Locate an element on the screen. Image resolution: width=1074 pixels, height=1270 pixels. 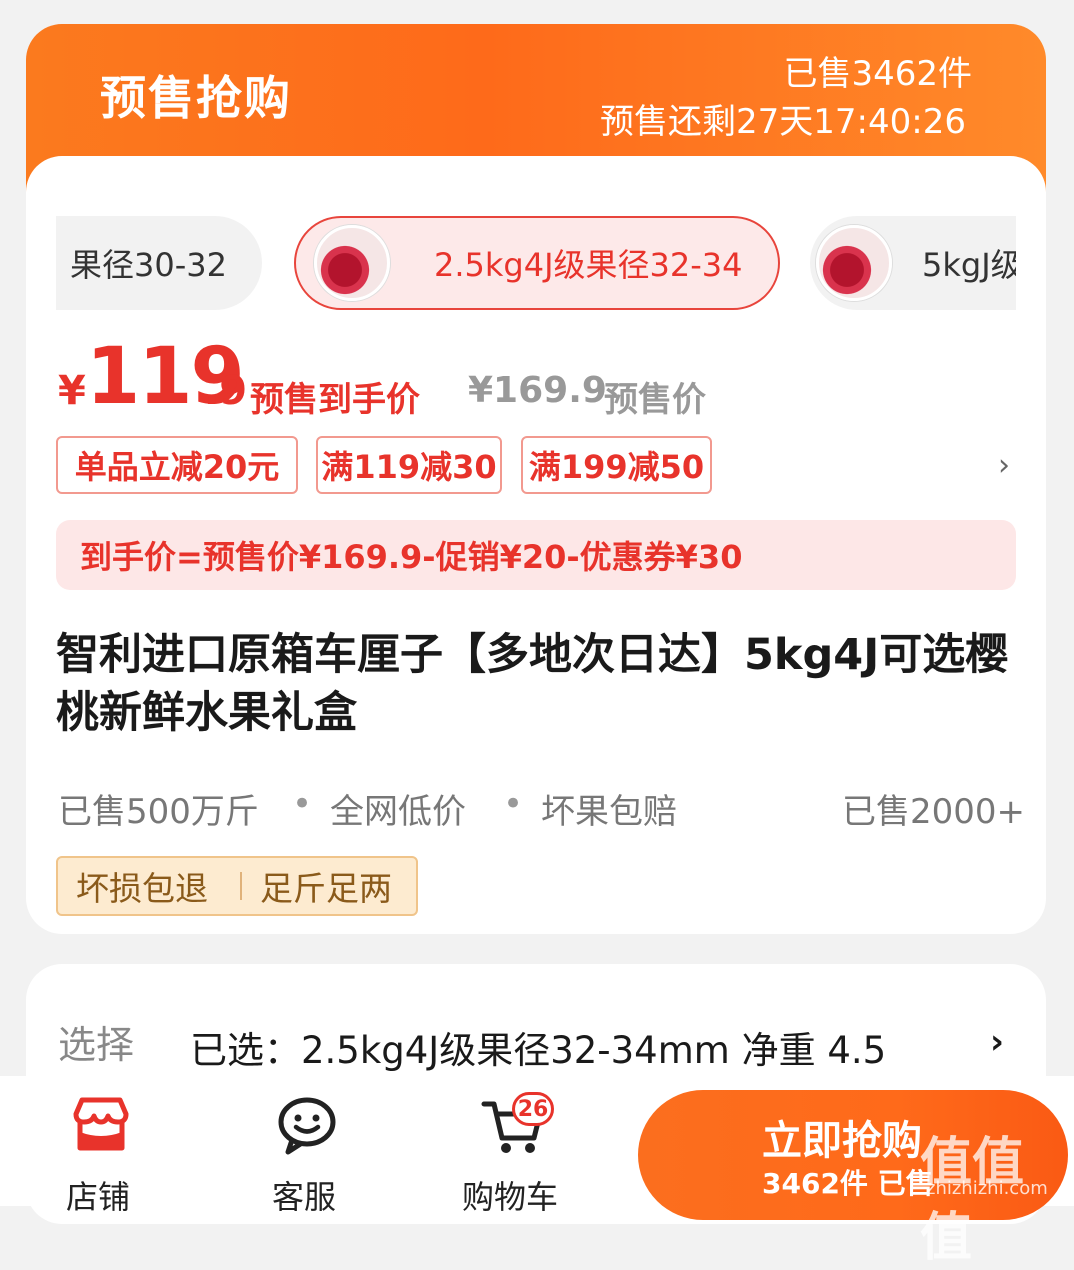
guarantee-divider is located at coordinates (241, 886).